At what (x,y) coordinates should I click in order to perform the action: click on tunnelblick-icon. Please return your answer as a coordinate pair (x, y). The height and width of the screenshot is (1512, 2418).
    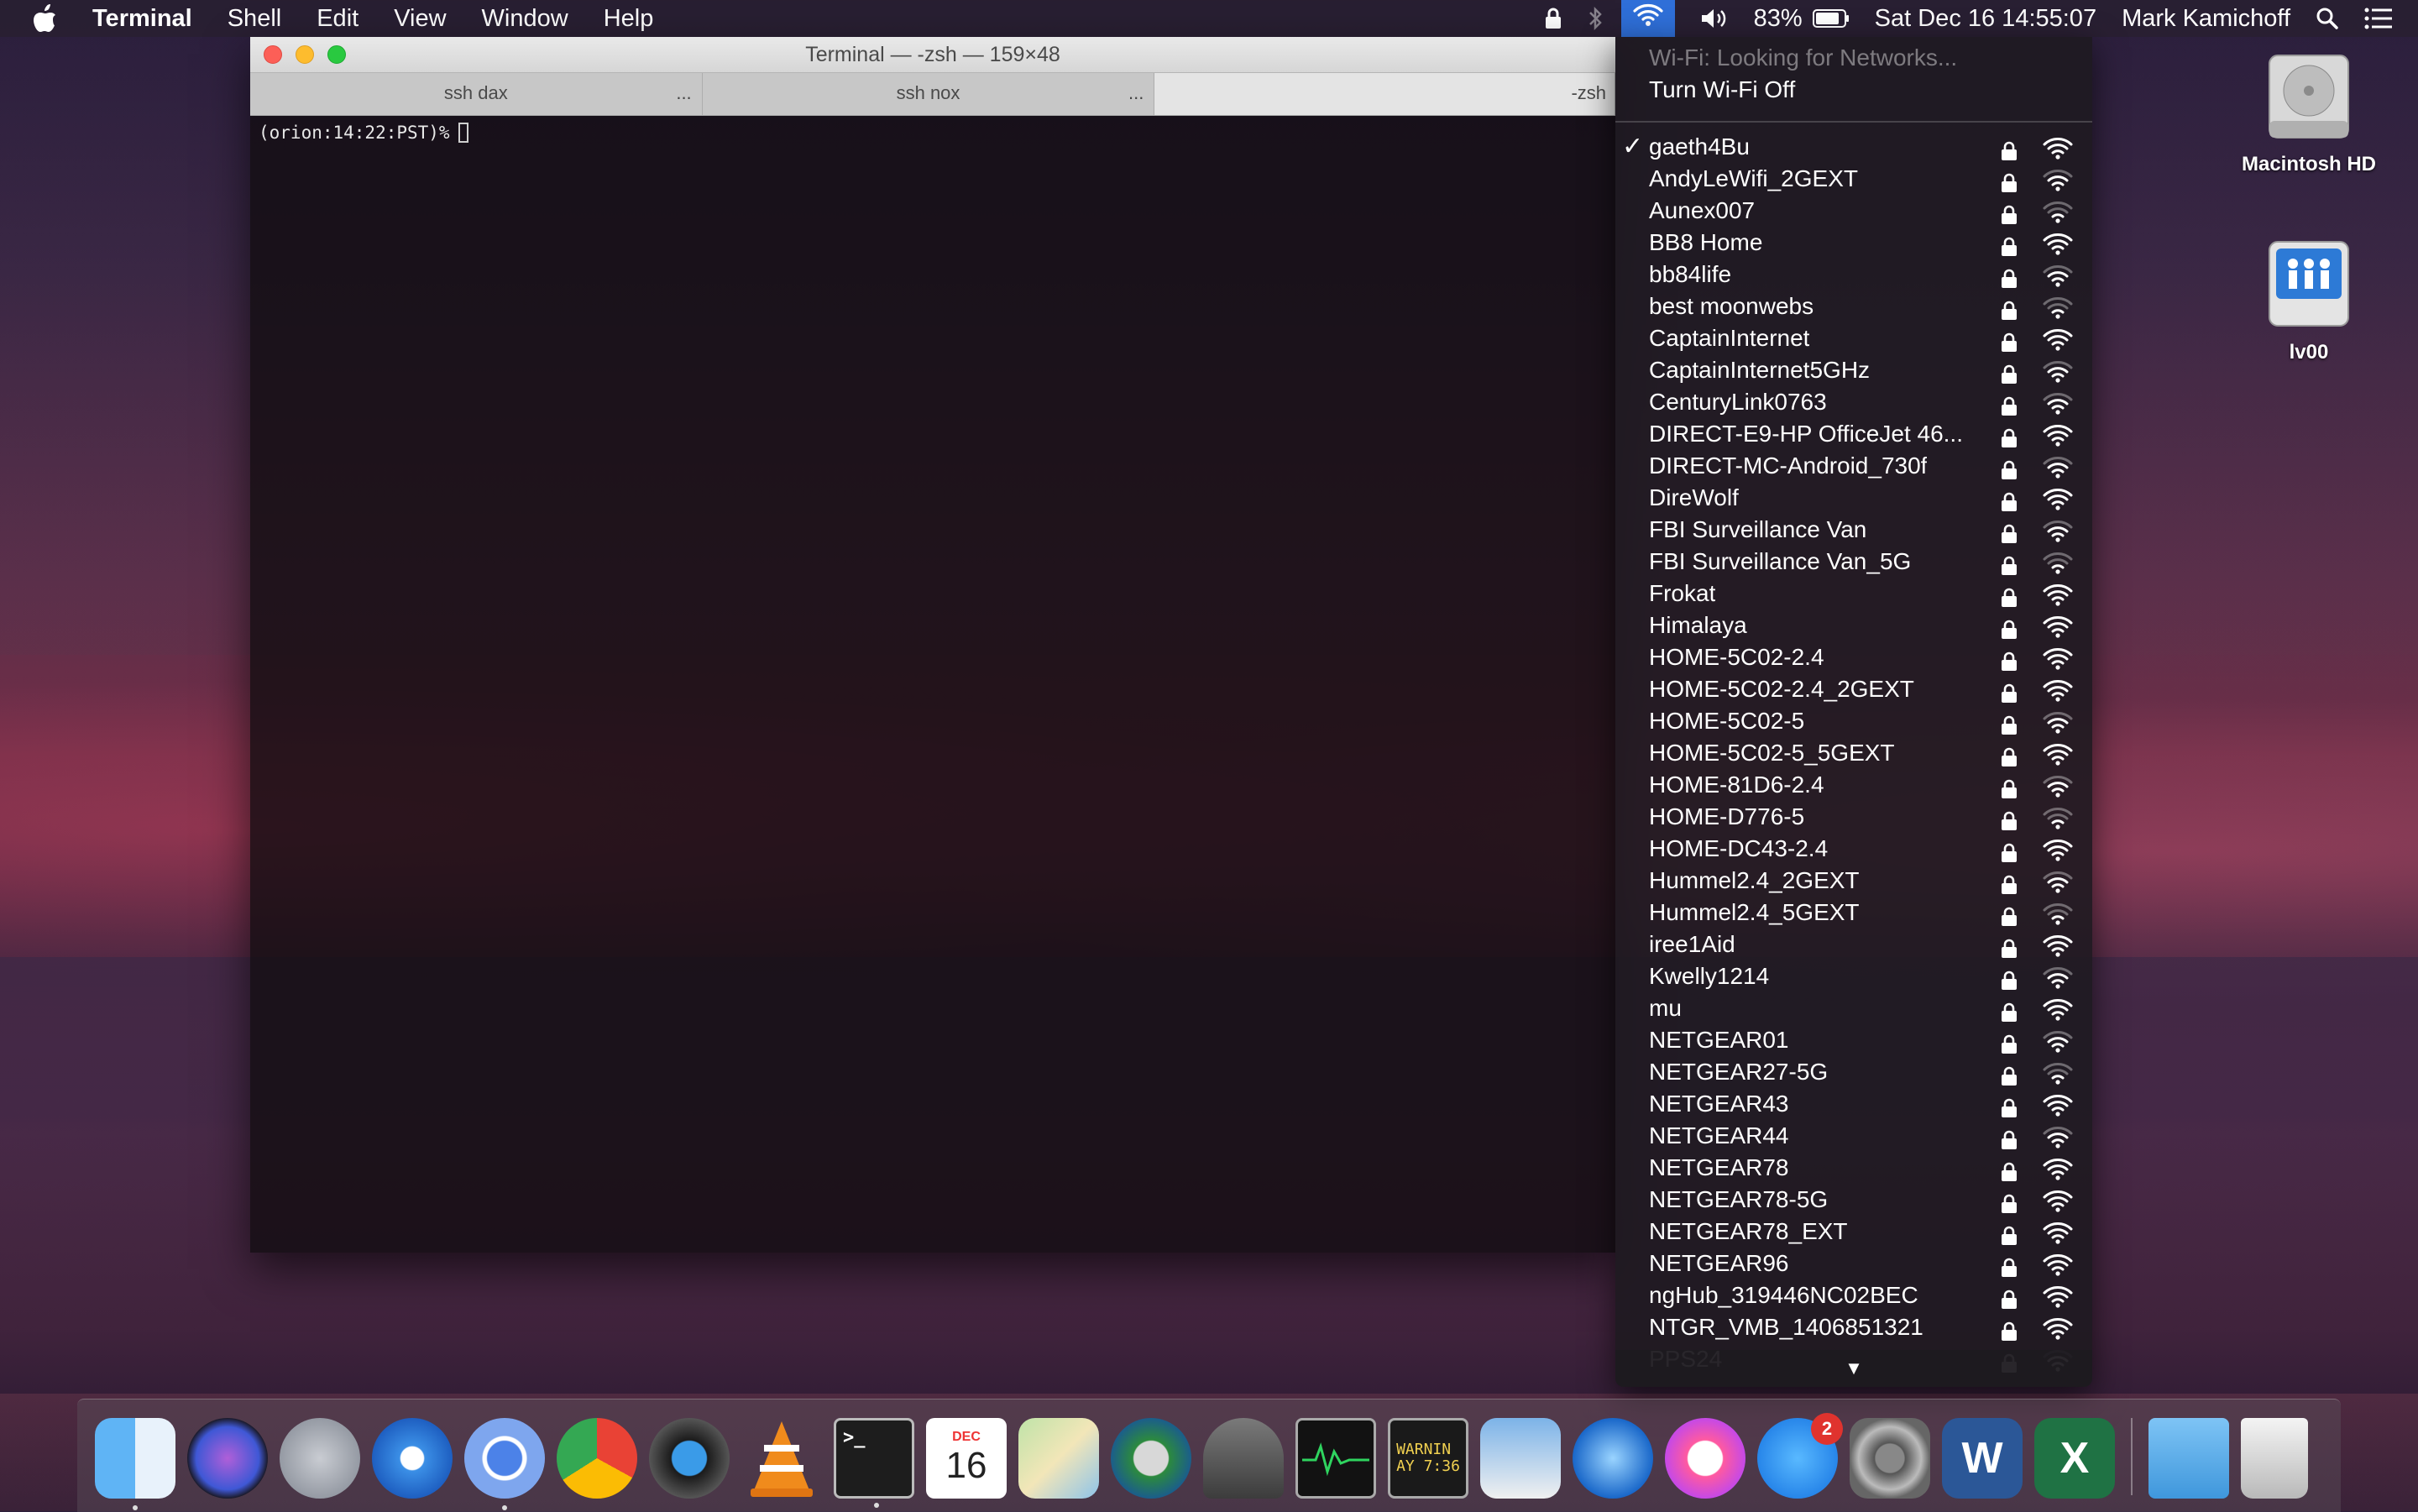
    Looking at the image, I should click on (1243, 1458).